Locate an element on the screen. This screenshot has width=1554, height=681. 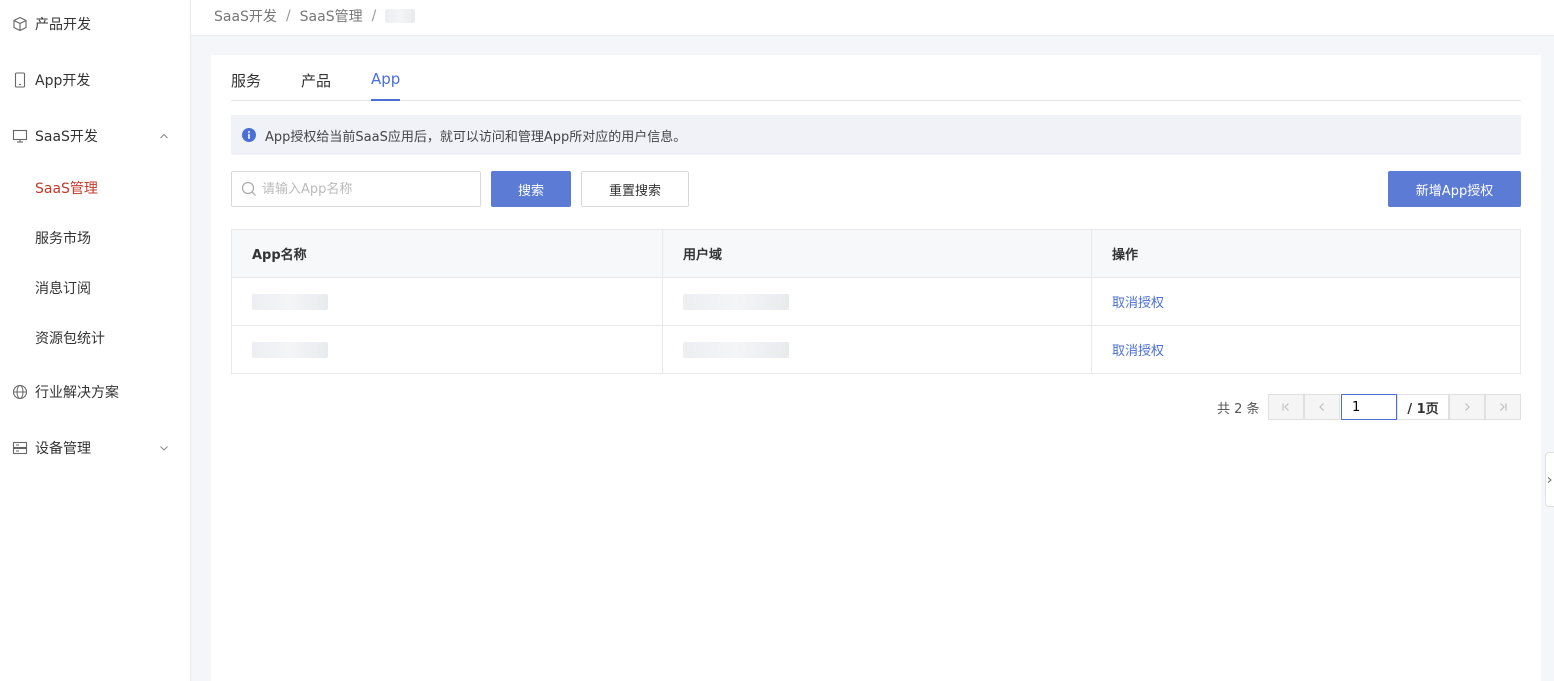
chevron-right-icon is located at coordinates (1467, 407).